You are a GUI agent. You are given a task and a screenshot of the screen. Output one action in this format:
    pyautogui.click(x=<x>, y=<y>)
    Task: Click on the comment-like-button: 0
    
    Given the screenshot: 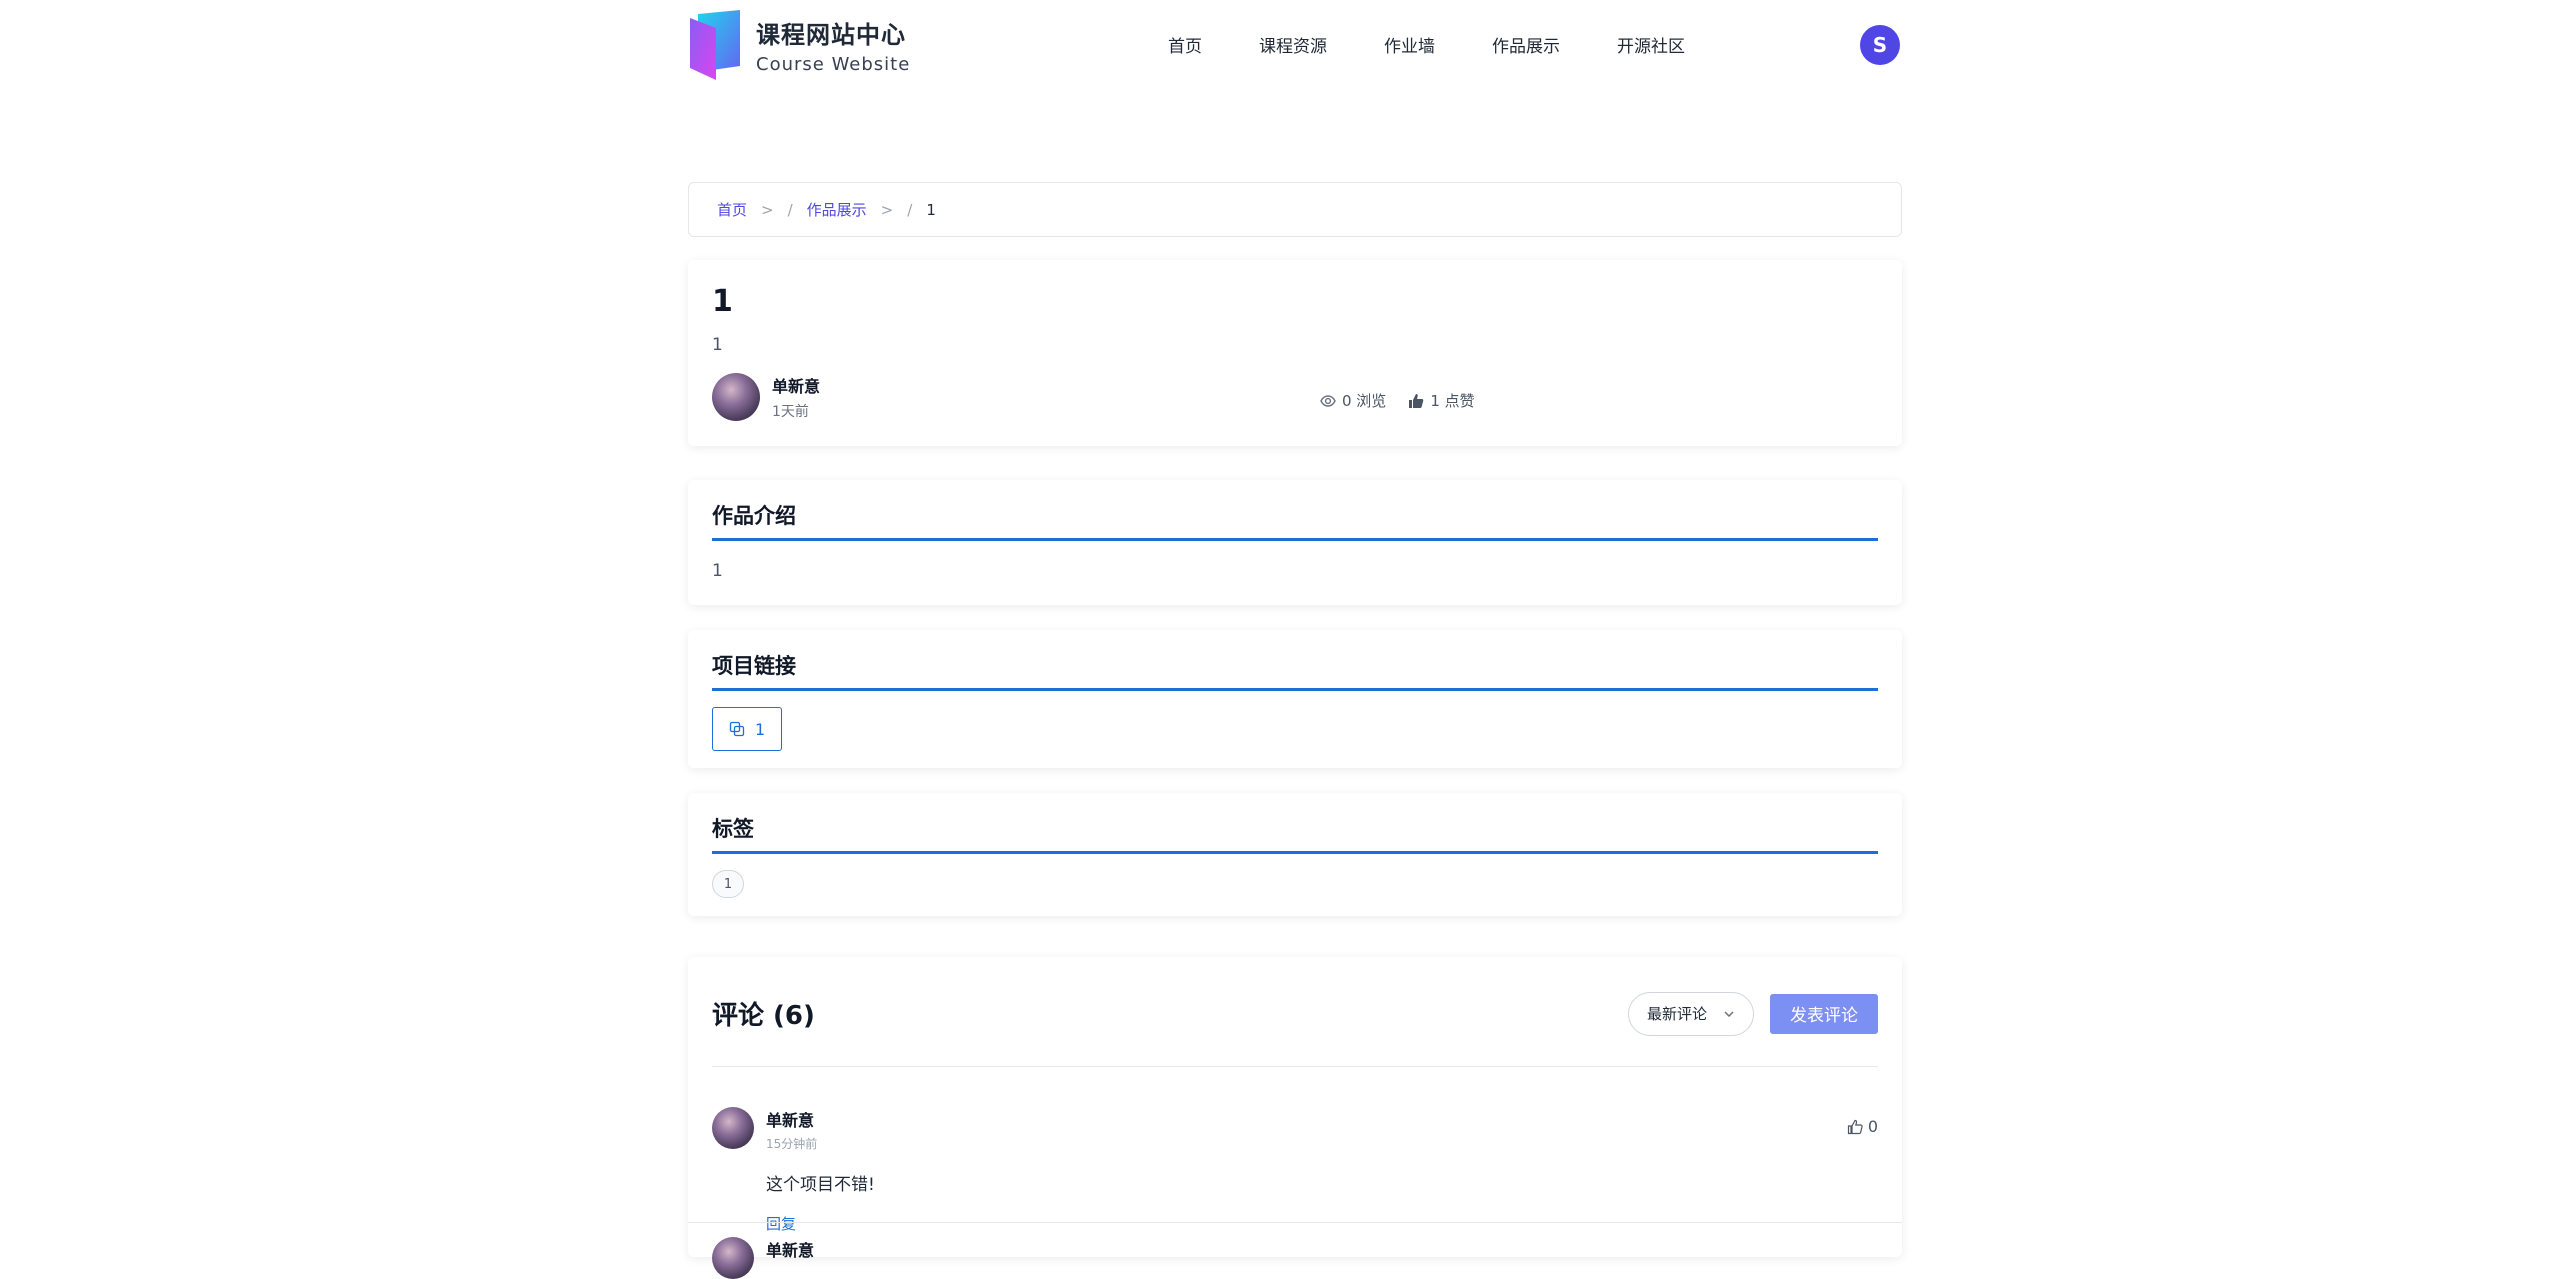 What is the action you would take?
    pyautogui.click(x=1862, y=1126)
    